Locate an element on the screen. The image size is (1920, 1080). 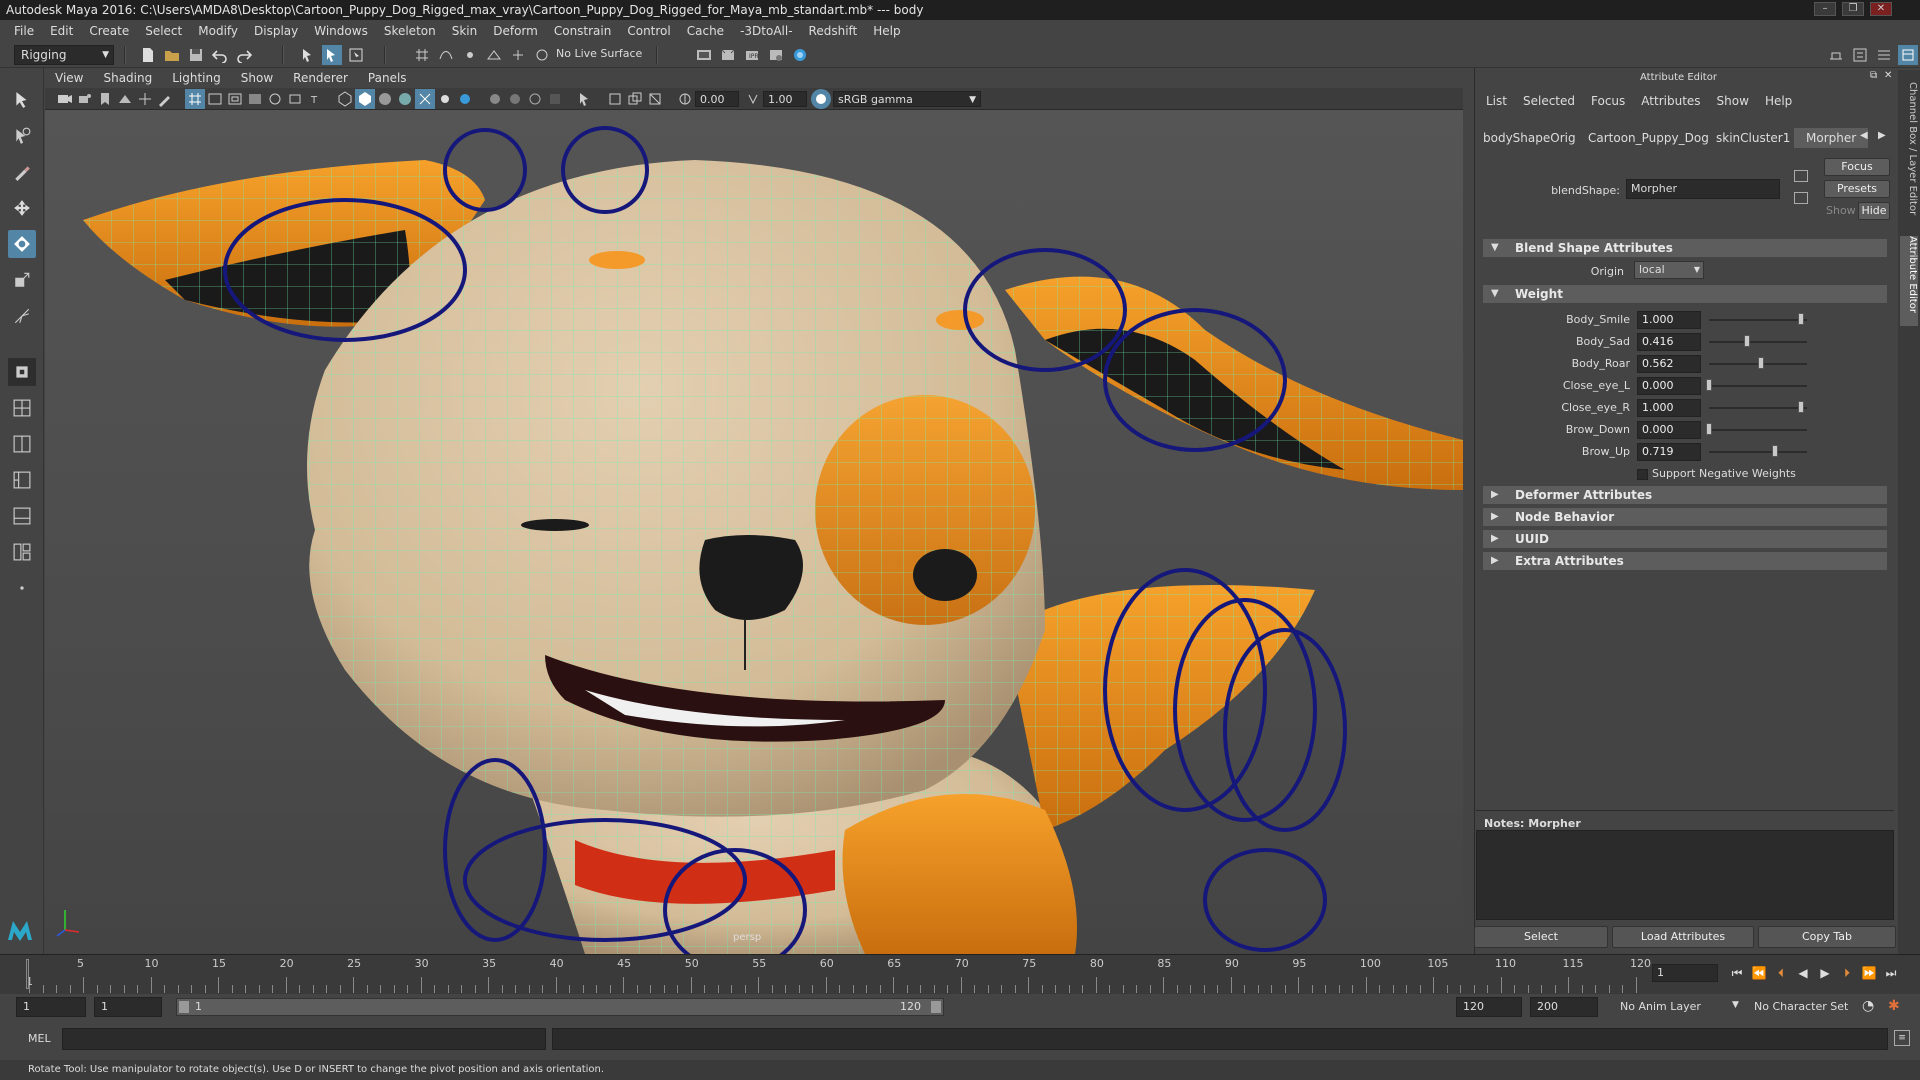
screen-space-ao-icon is located at coordinates (495, 99).